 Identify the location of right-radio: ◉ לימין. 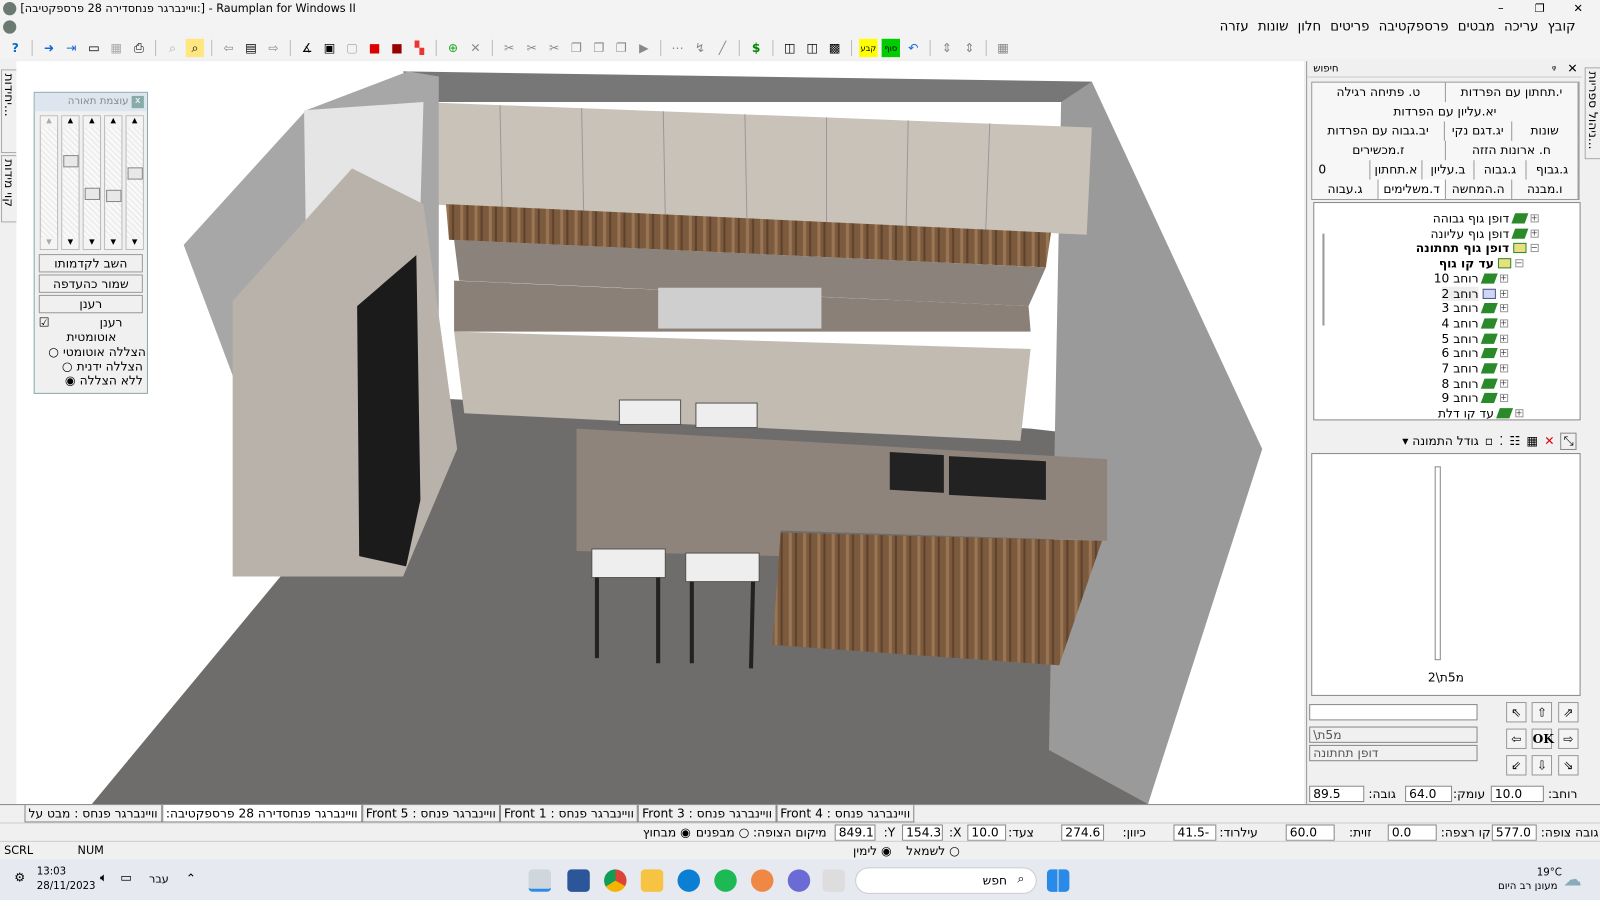
(872, 851).